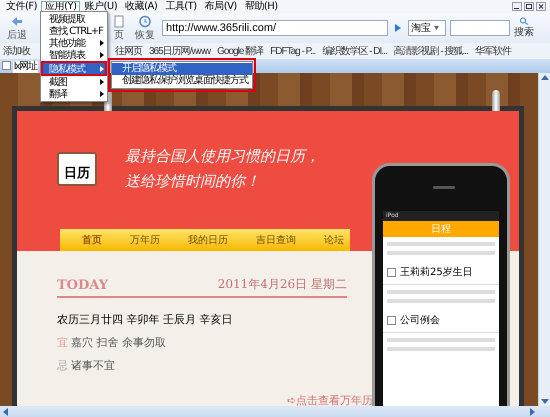 The width and height of the screenshot is (550, 417). I want to click on address-field: http://www.365rili.com/, so click(275, 28).